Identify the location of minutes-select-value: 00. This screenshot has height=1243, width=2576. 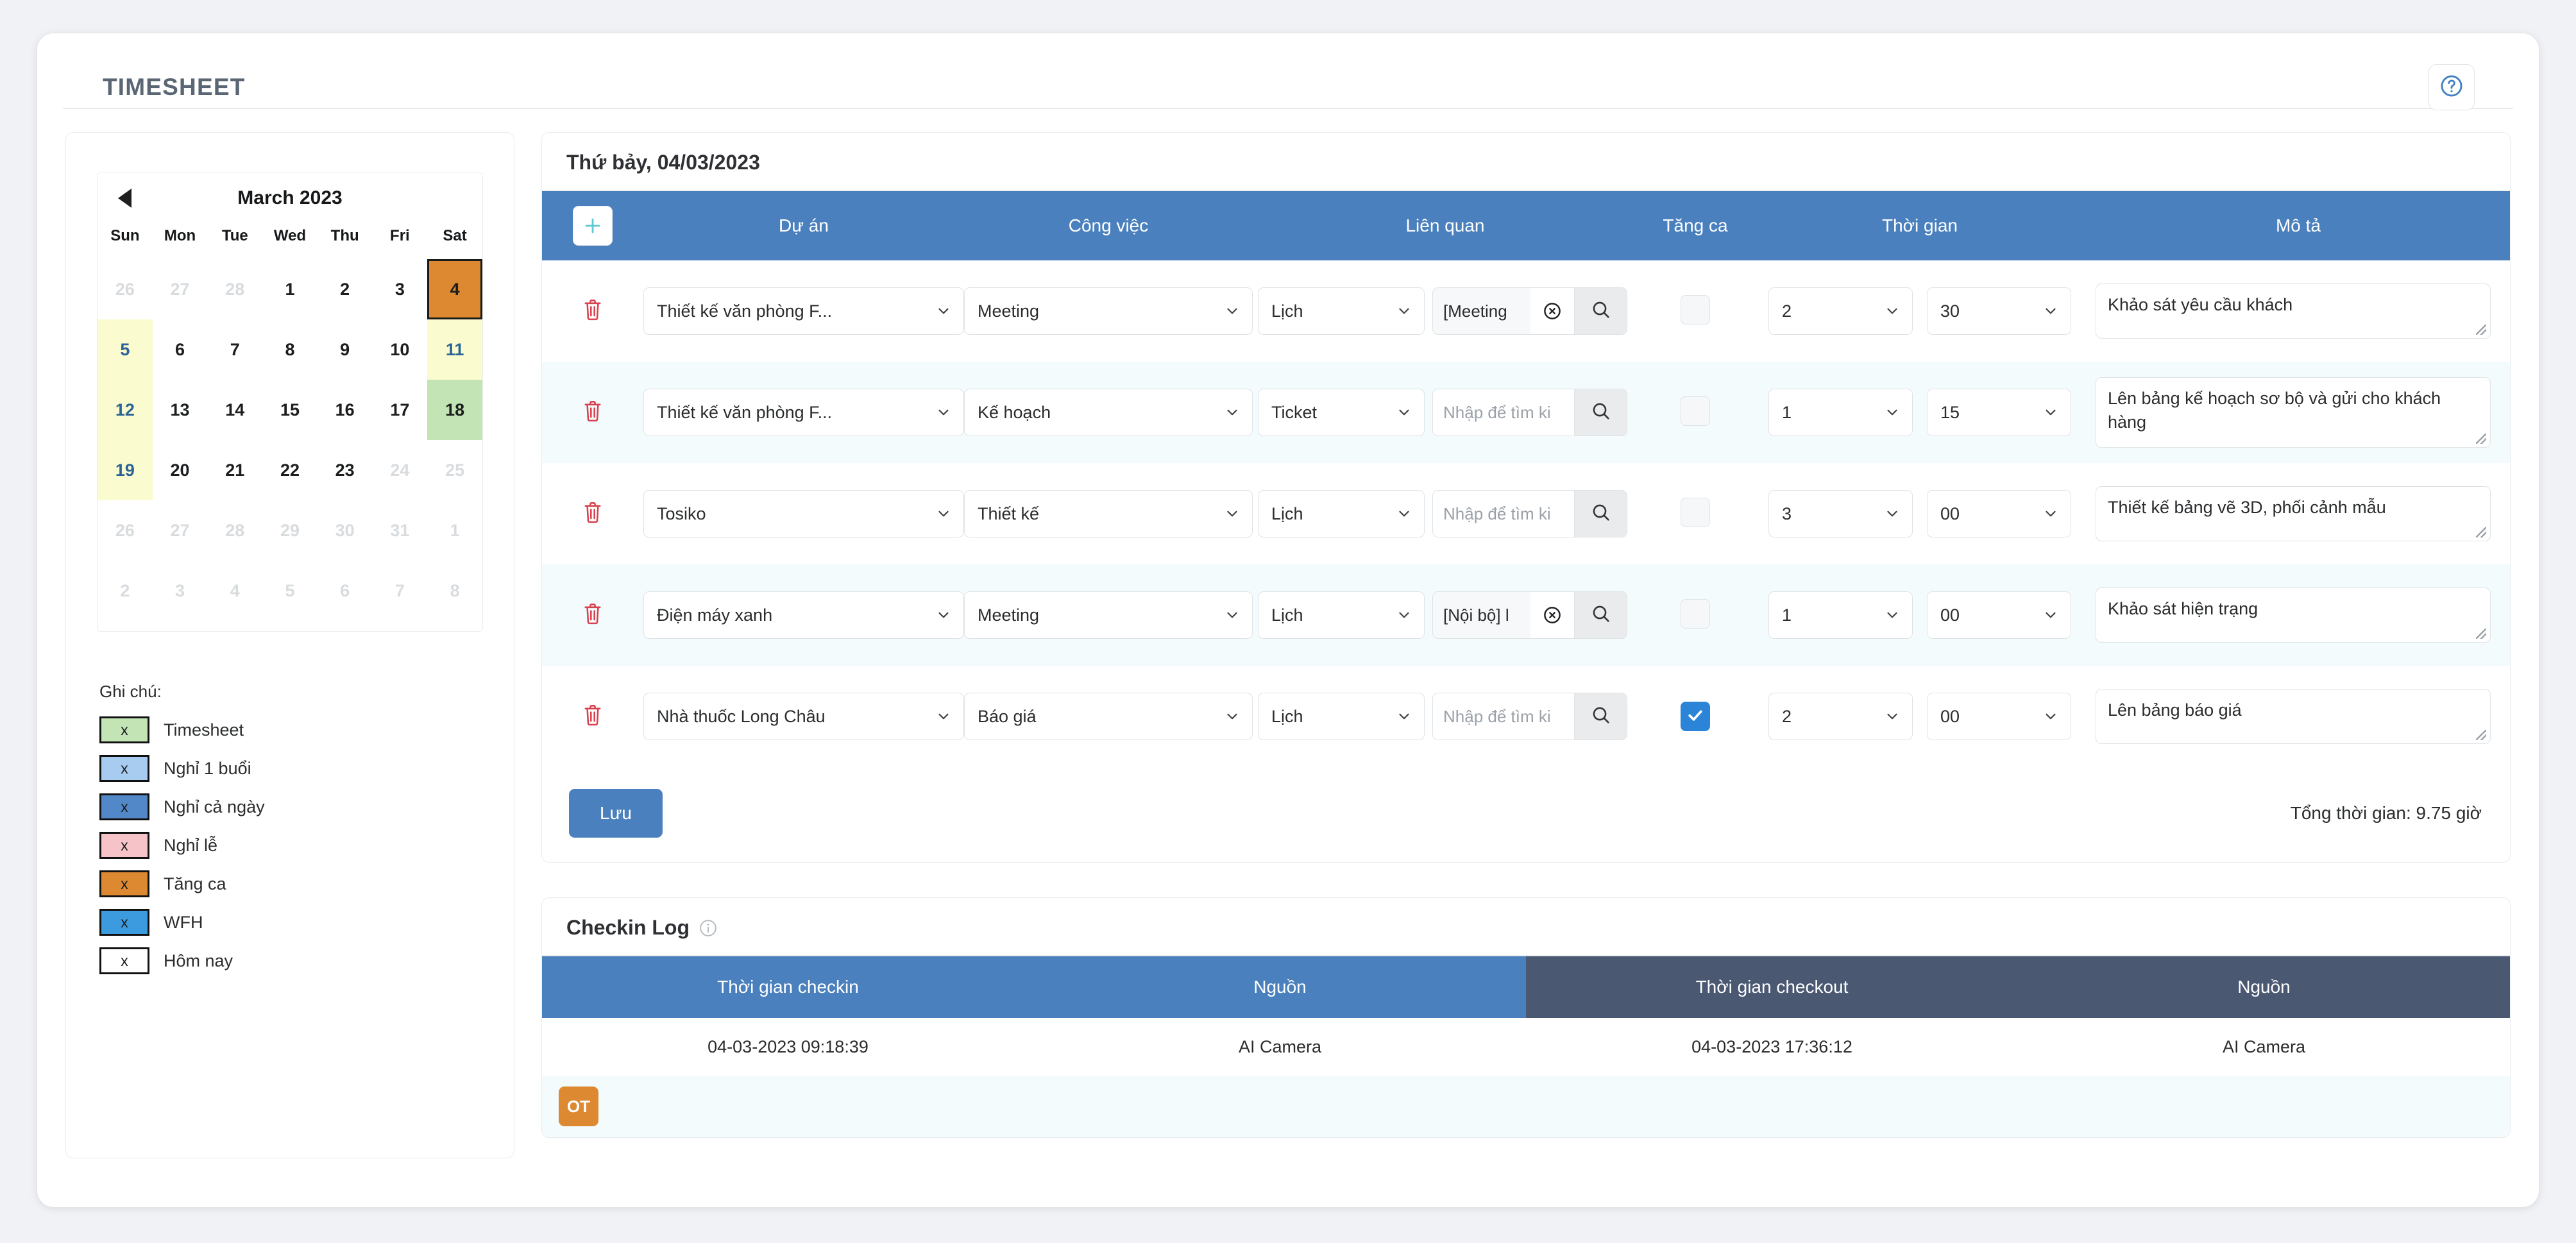
(1950, 615).